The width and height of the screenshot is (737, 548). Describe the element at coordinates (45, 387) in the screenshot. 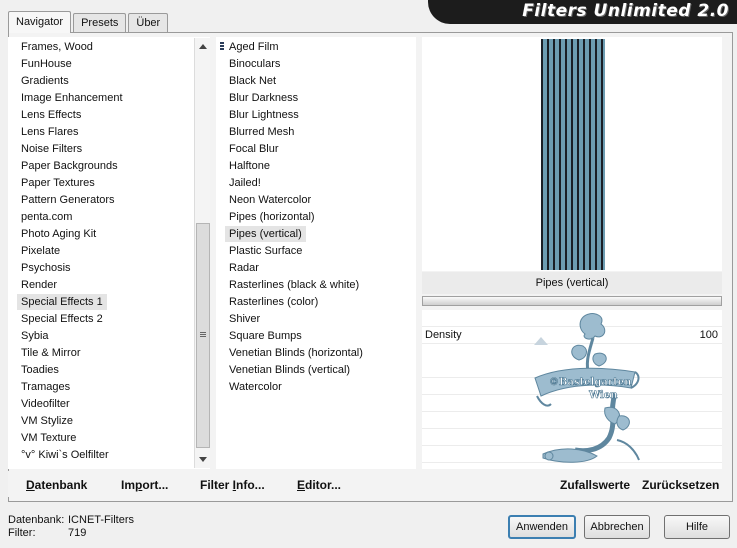

I see `category-item: Tramages` at that location.